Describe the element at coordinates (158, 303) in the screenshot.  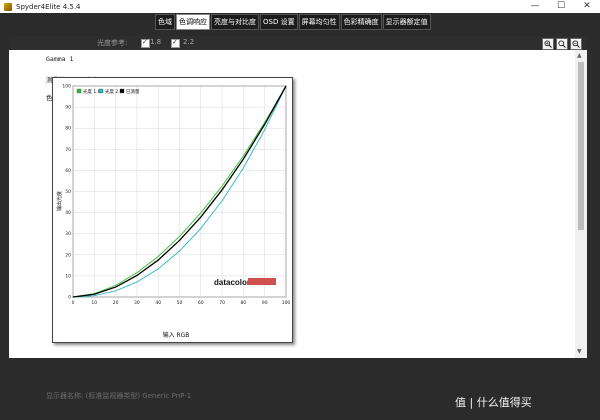
I see `x-tick-label: 40` at that location.